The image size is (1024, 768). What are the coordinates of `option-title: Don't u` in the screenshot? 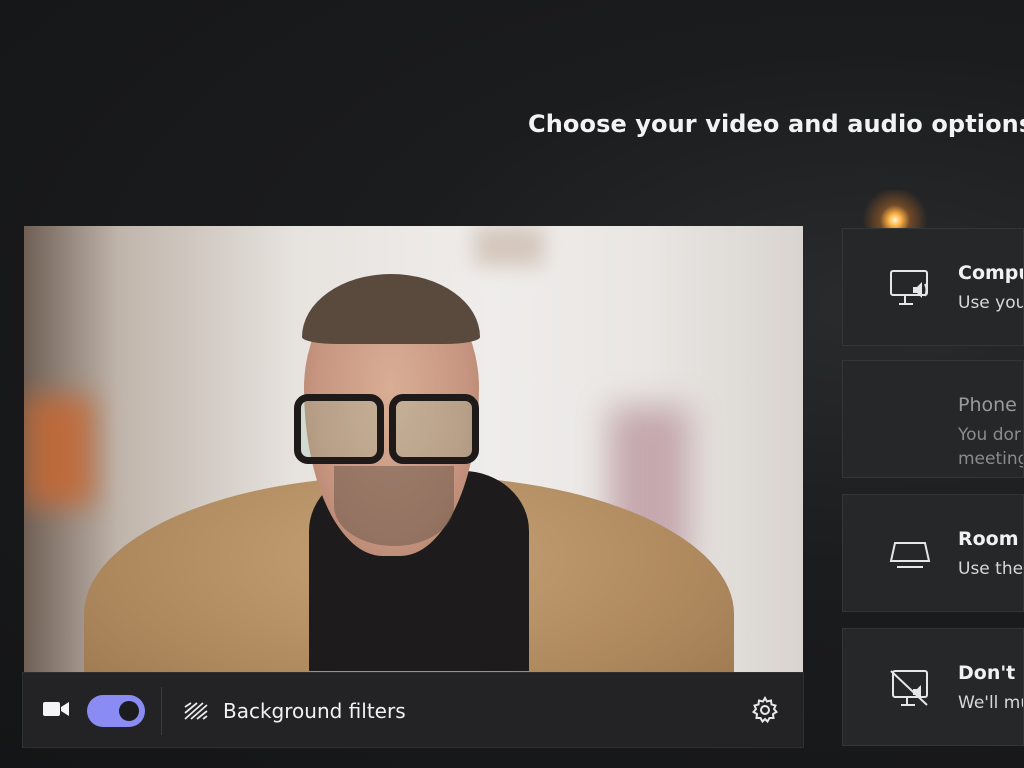 It's located at (990, 673).